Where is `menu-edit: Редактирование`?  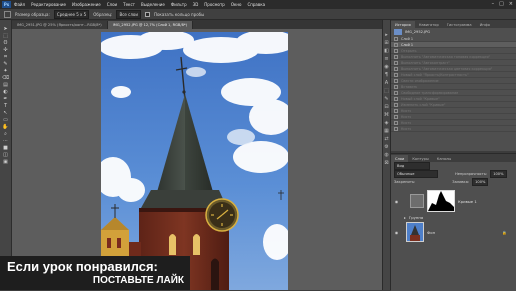
menu-edit: Редактирование is located at coordinates (48, 4).